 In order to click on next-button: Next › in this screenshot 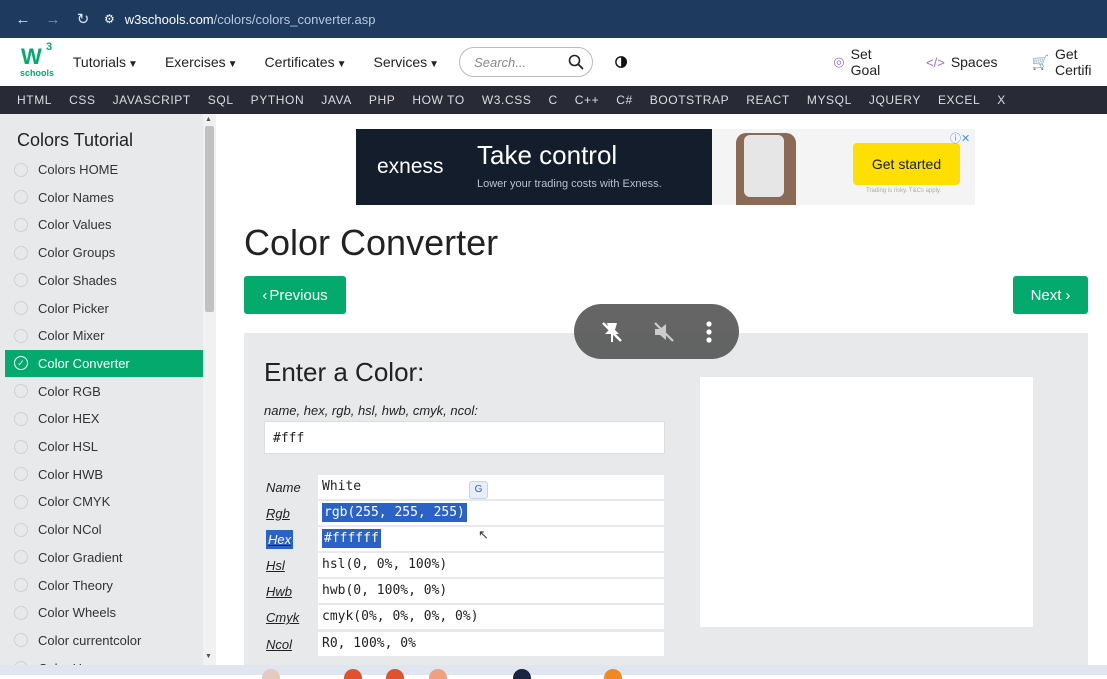, I will do `click(1050, 295)`.